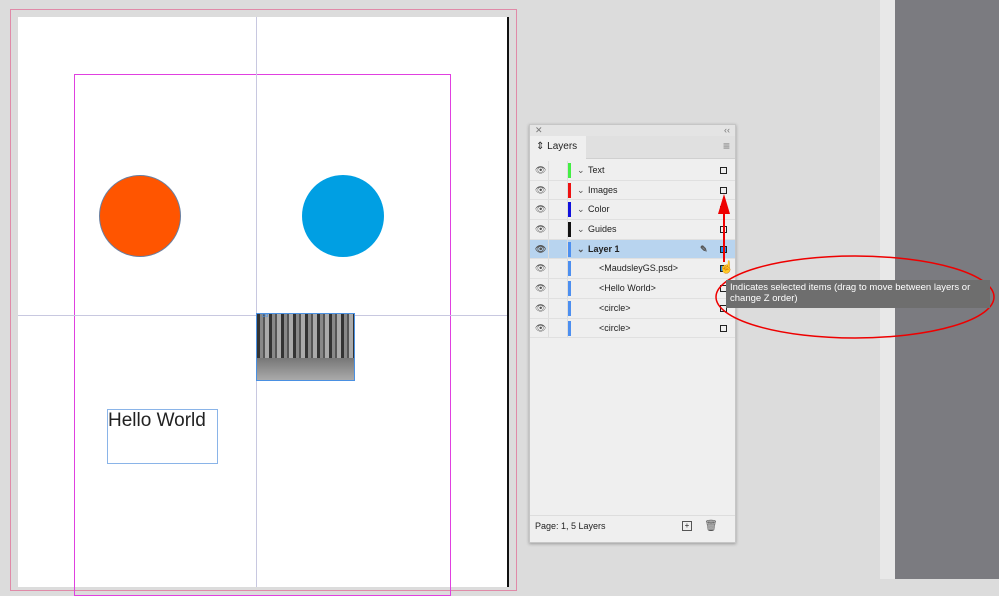 The height and width of the screenshot is (596, 999). Describe the element at coordinates (726, 267) in the screenshot. I see `hand-cursor-icon: ☝` at that location.